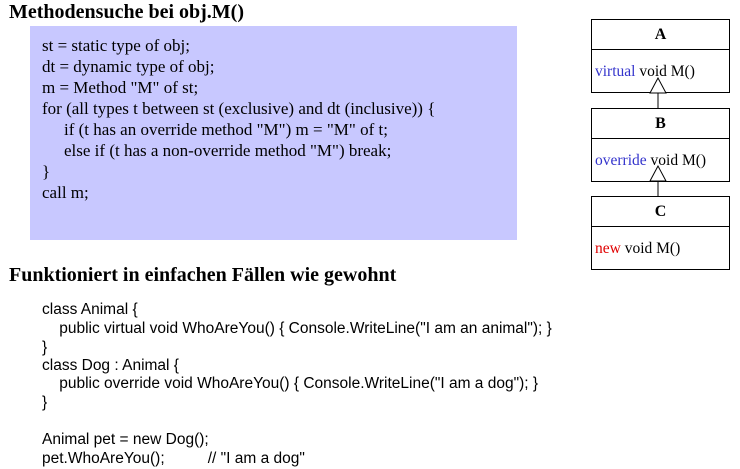 The height and width of the screenshot is (469, 740). I want to click on inheritance-arrowhead-b-a, so click(658, 85).